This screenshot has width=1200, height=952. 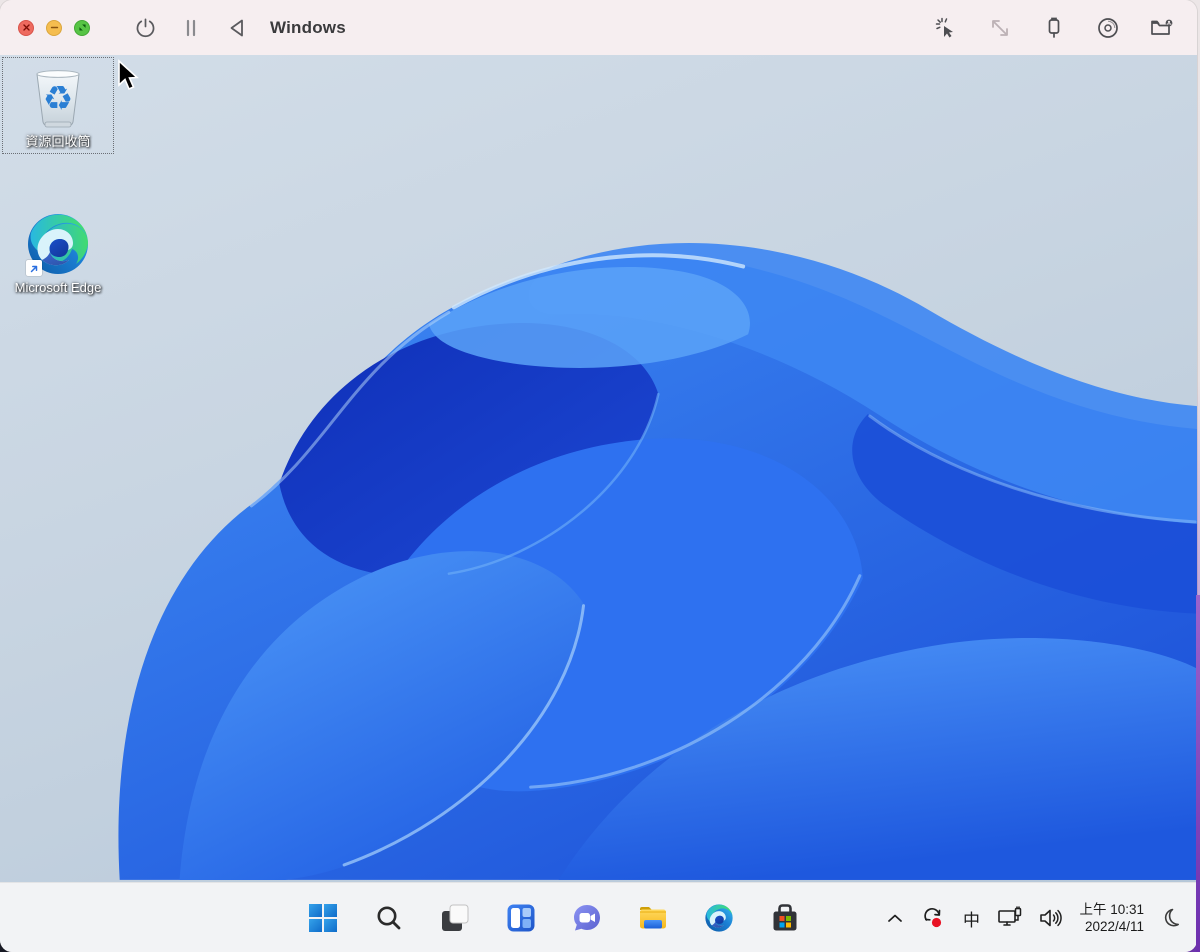 What do you see at coordinates (58, 141) in the screenshot?
I see `recycle-bin-label: 資源回收筒` at bounding box center [58, 141].